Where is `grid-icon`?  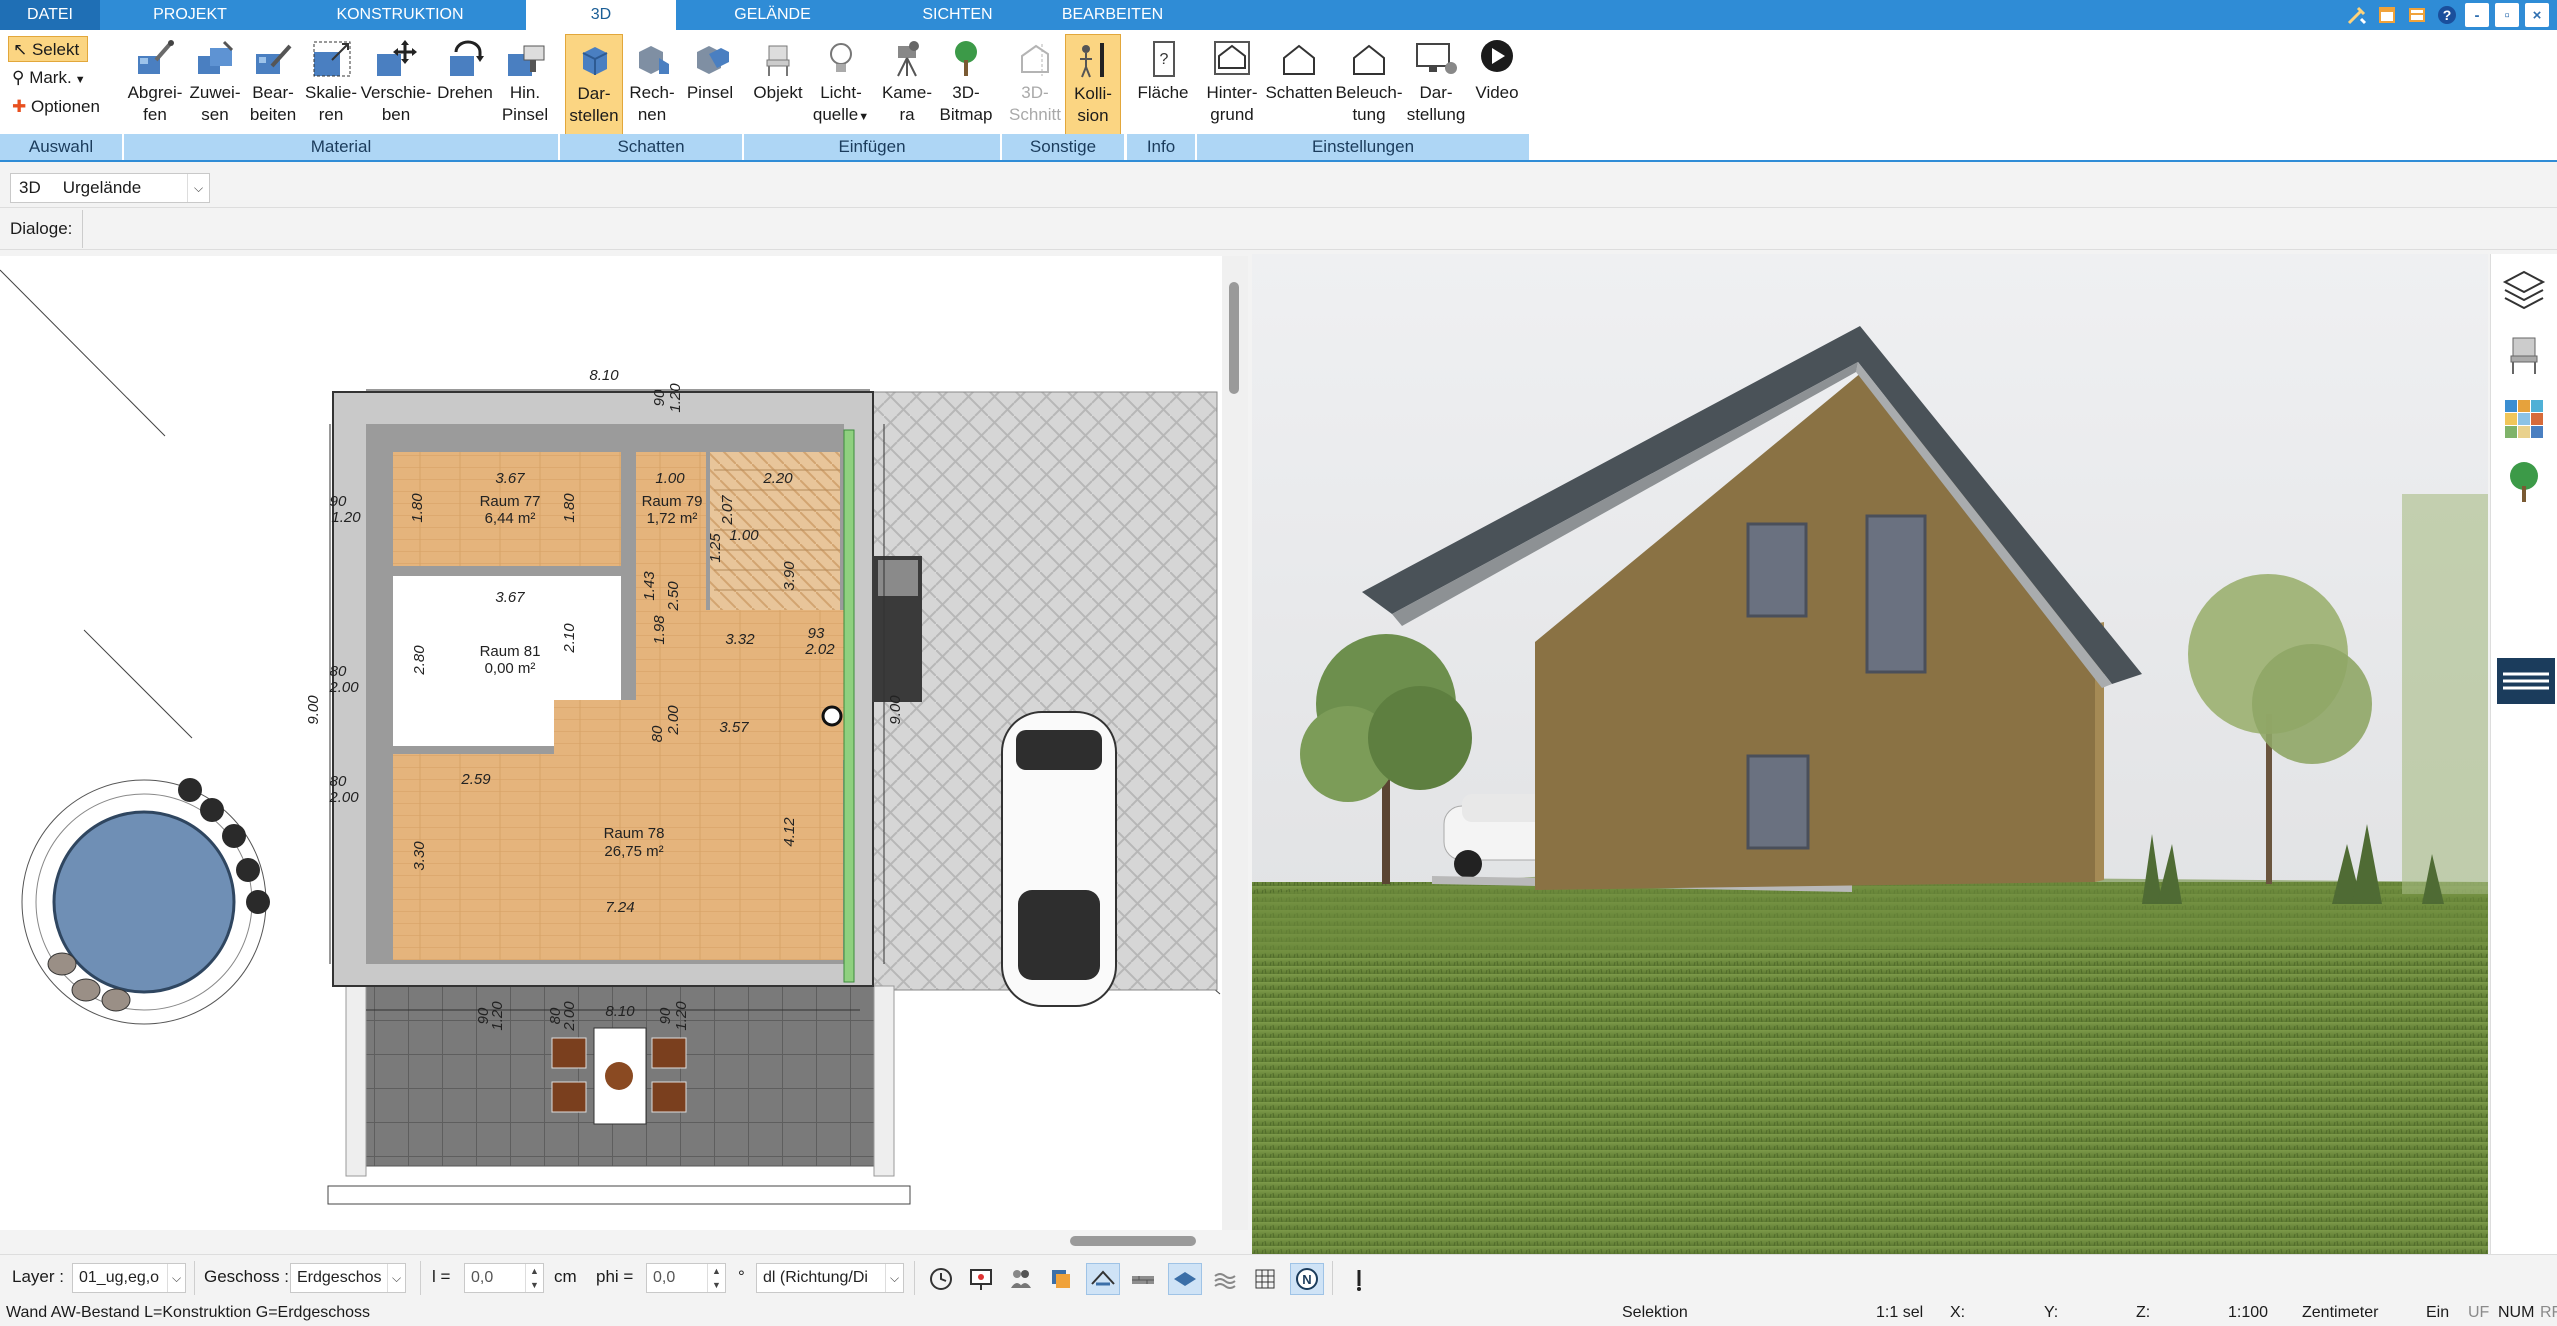 grid-icon is located at coordinates (1265, 1279).